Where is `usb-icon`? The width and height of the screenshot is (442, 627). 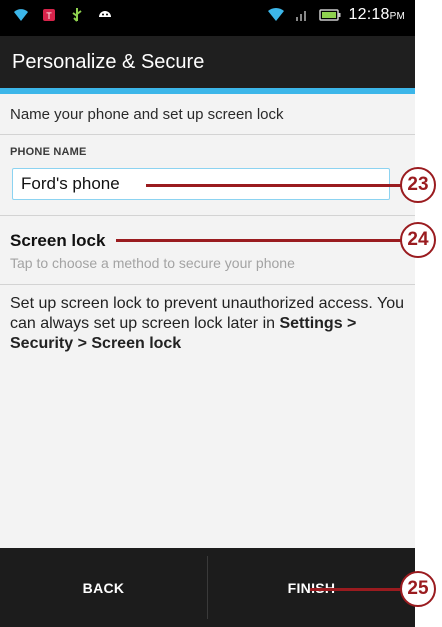 usb-icon is located at coordinates (77, 15).